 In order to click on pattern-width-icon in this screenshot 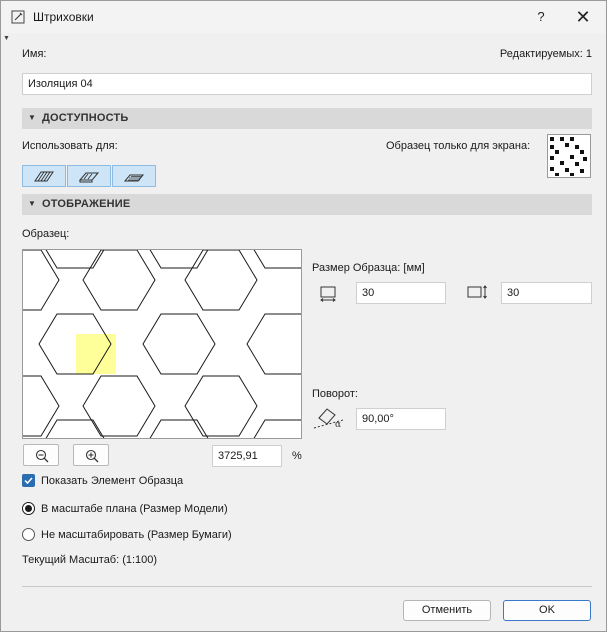, I will do `click(328, 294)`.